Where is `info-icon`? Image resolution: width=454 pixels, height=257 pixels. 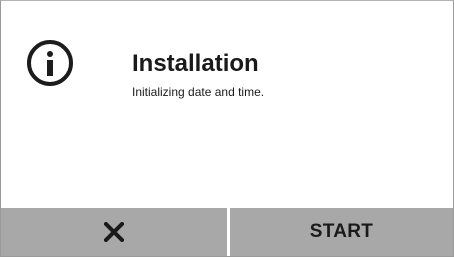
info-icon is located at coordinates (50, 63).